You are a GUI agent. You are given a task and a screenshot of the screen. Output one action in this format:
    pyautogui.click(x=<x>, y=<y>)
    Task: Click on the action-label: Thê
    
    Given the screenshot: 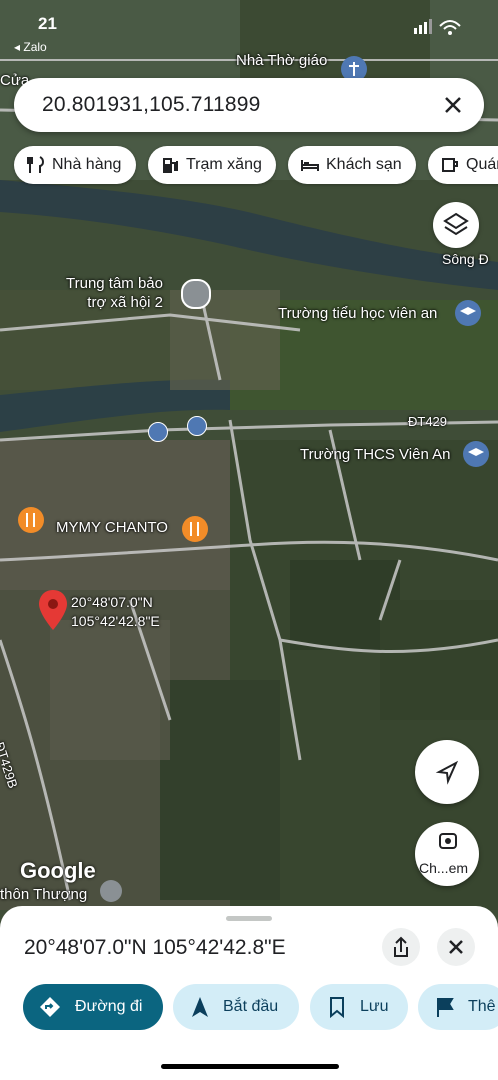 What is the action you would take?
    pyautogui.click(x=482, y=1006)
    